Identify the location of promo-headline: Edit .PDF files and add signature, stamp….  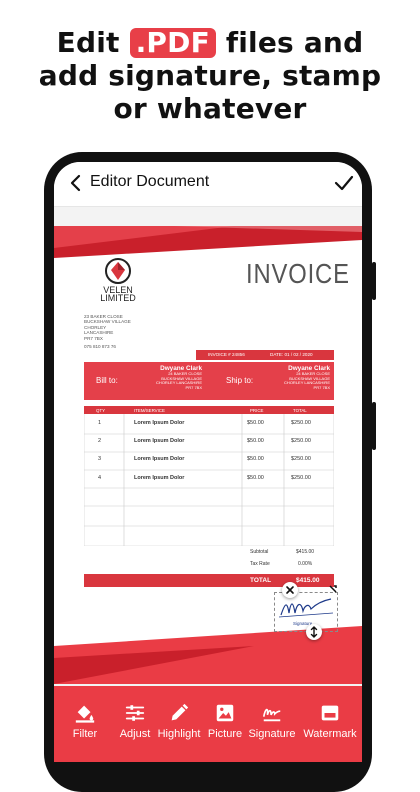
(210, 75).